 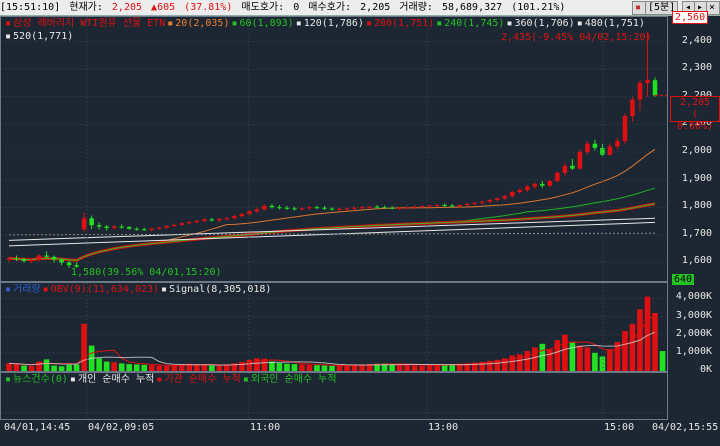 What do you see at coordinates (696, 40) in the screenshot?
I see `price-tick-0: 2,400` at bounding box center [696, 40].